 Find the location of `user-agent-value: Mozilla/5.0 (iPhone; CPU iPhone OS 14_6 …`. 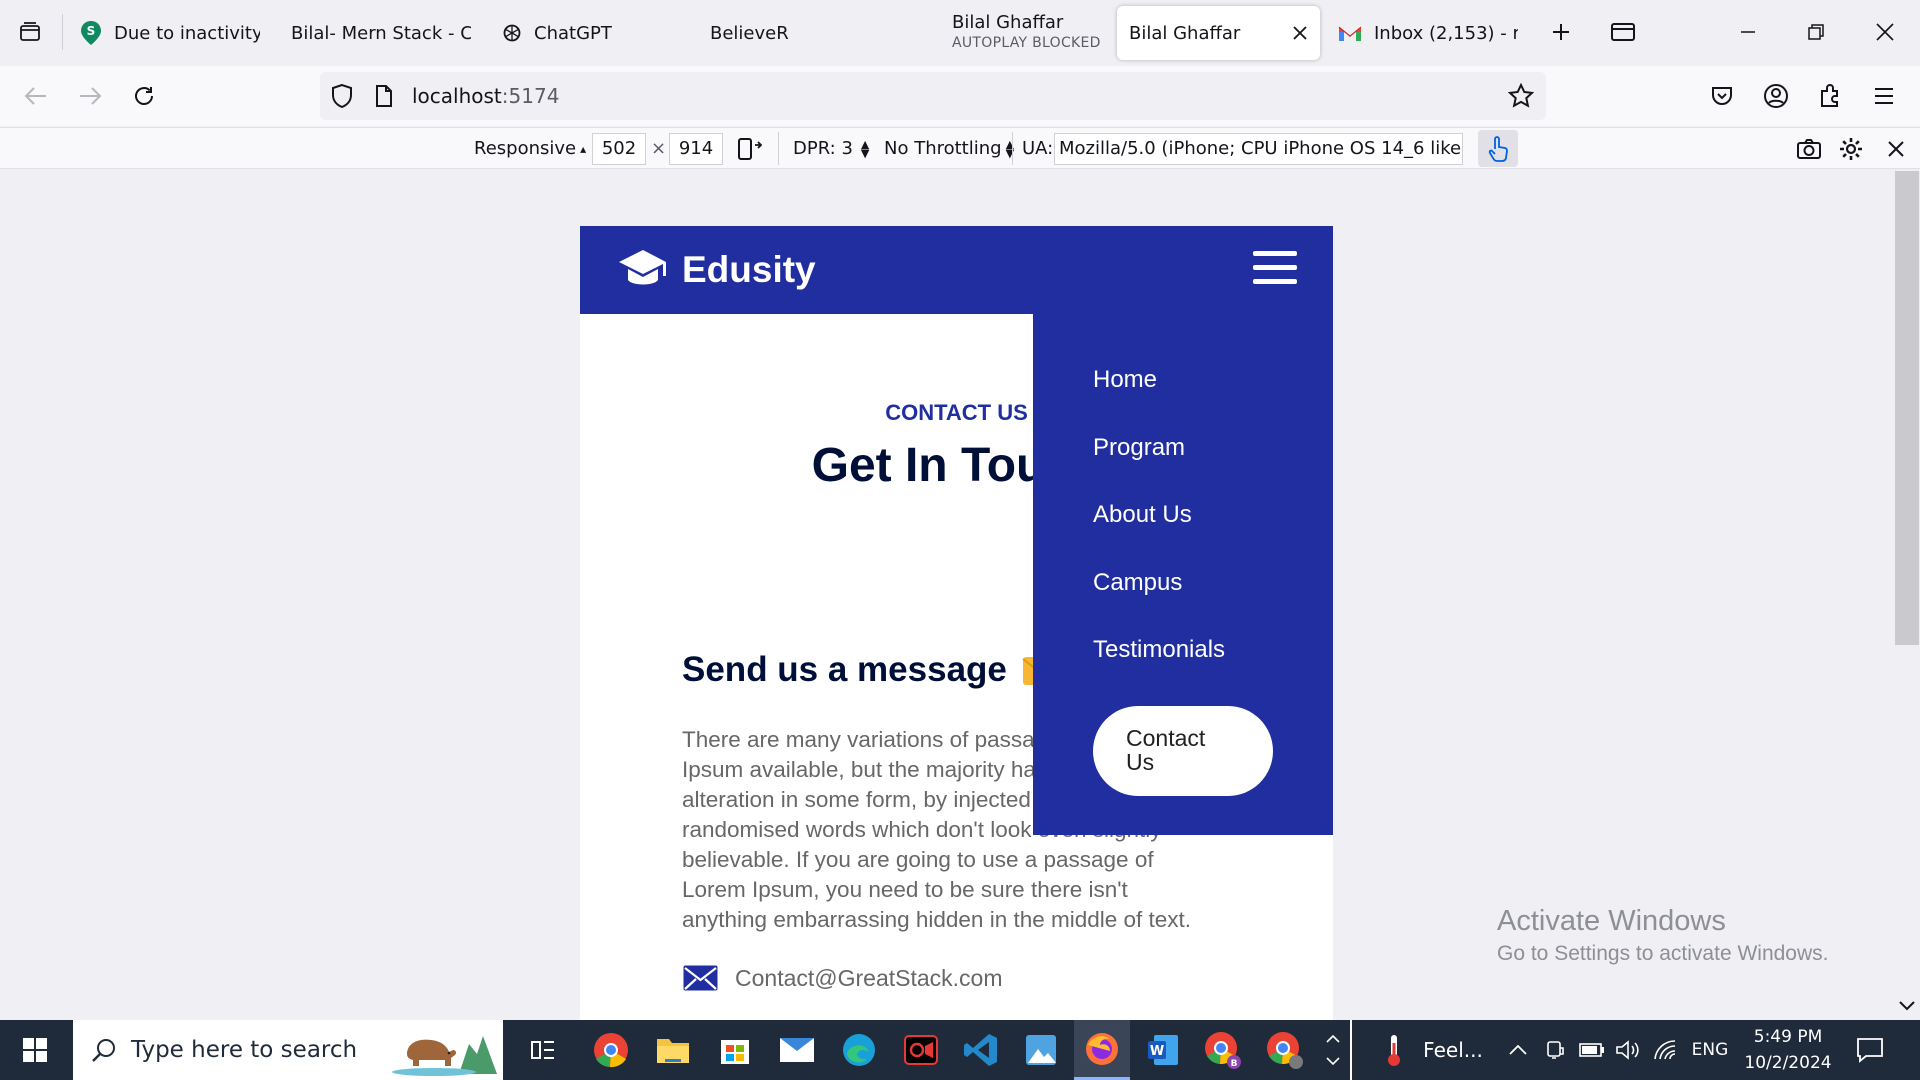

user-agent-value: Mozilla/5.0 (iPhone; CPU iPhone OS 14_6 … is located at coordinates (1261, 148).